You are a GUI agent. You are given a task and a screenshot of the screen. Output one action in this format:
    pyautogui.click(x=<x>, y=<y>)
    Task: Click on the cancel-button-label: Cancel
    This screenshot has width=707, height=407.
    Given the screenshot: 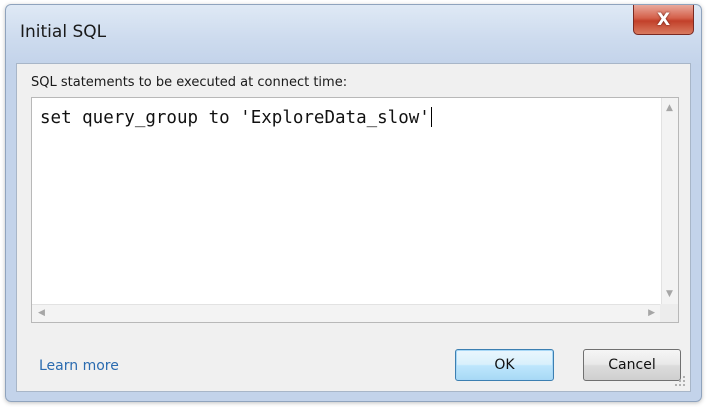 What is the action you would take?
    pyautogui.click(x=632, y=365)
    